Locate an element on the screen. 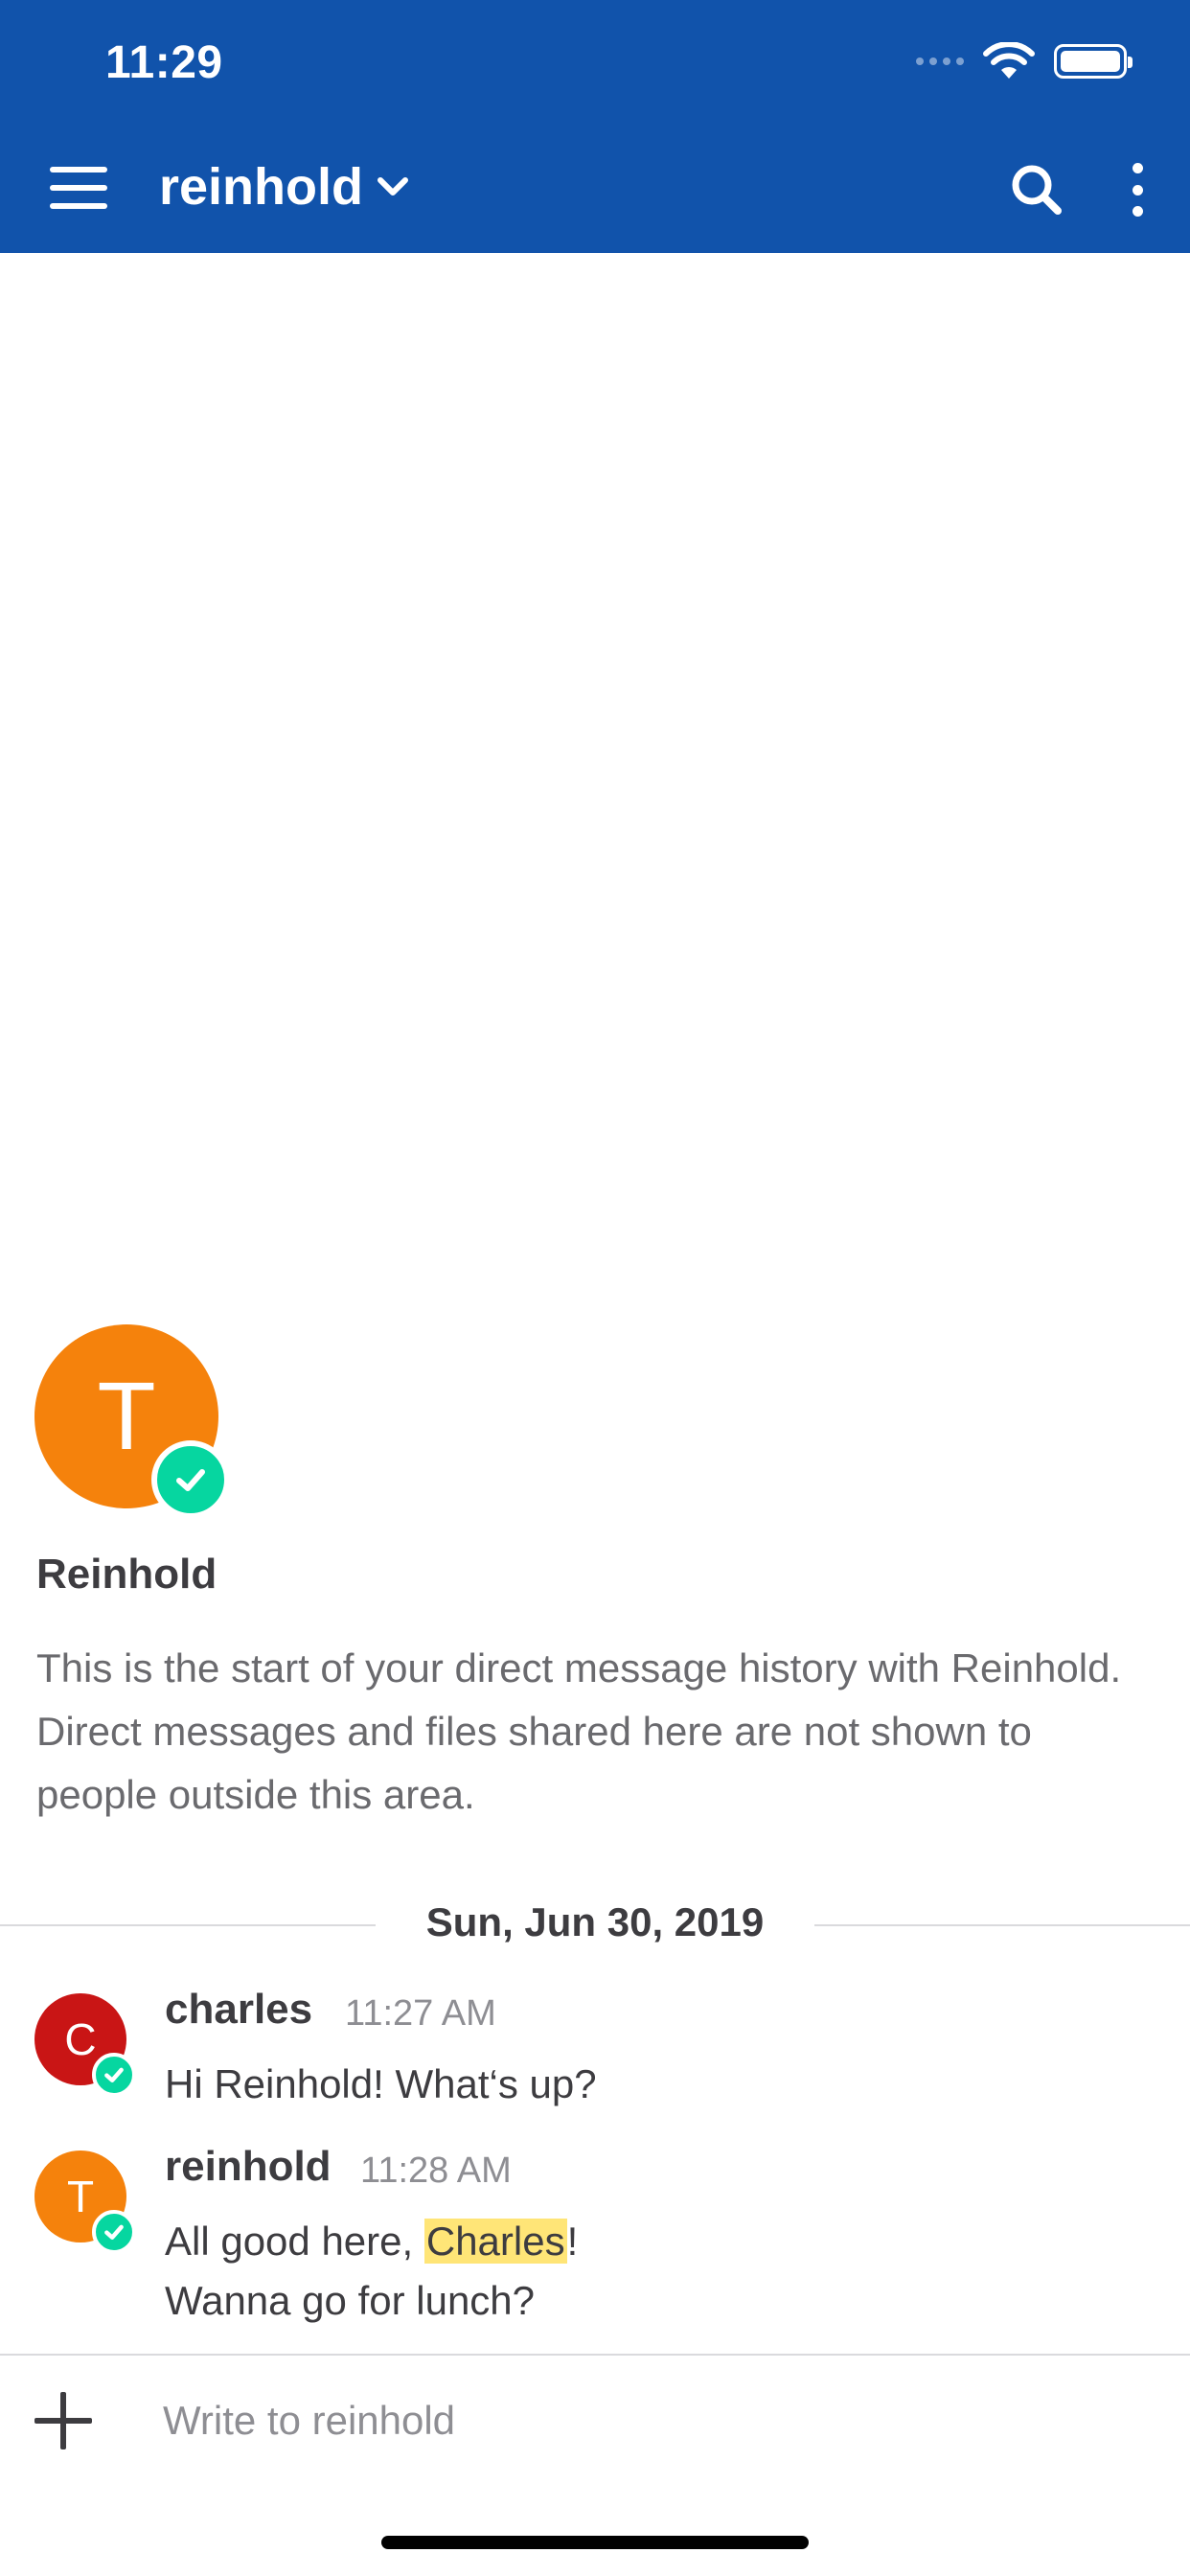 The image size is (1190, 2576). wifi-icon is located at coordinates (1009, 60).